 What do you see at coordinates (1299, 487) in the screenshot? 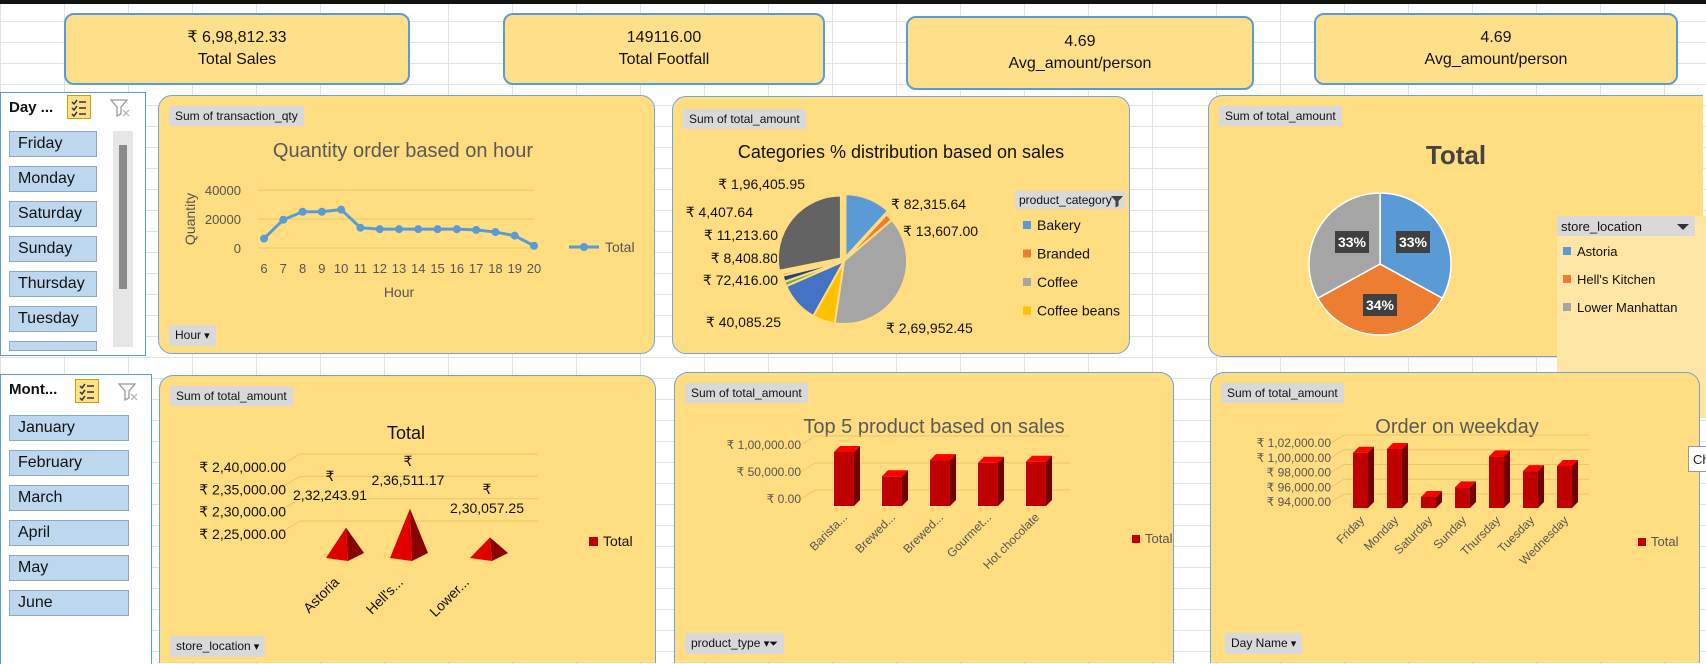
I see `y-tick-label: ₹ 96,000.00` at bounding box center [1299, 487].